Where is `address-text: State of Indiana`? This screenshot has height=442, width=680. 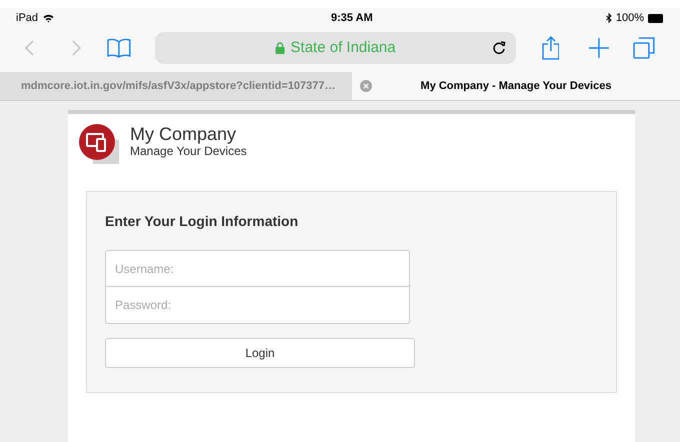
address-text: State of Indiana is located at coordinates (343, 48).